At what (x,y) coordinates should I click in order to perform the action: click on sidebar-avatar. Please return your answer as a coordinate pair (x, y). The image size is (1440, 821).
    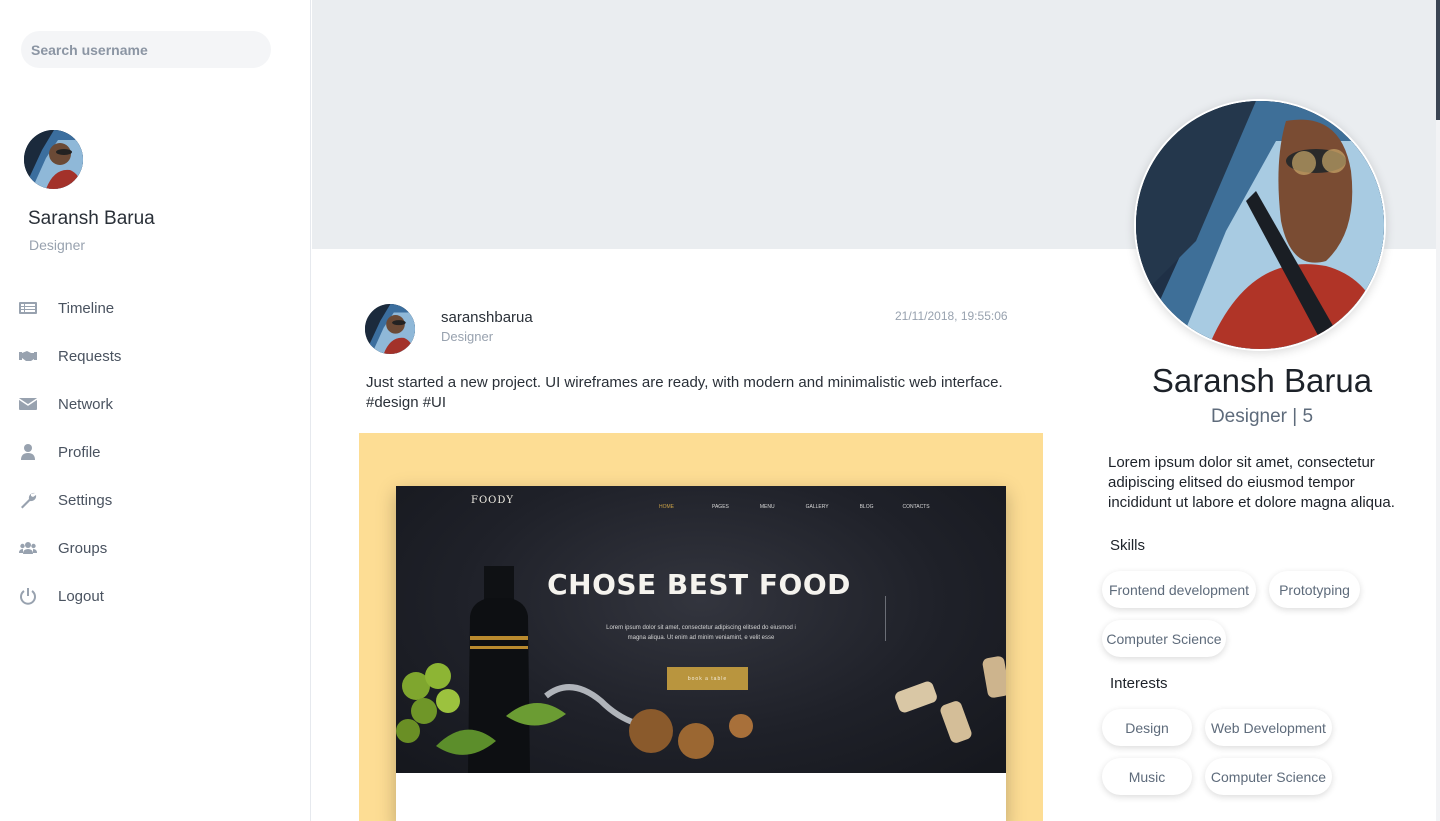
    Looking at the image, I should click on (53, 159).